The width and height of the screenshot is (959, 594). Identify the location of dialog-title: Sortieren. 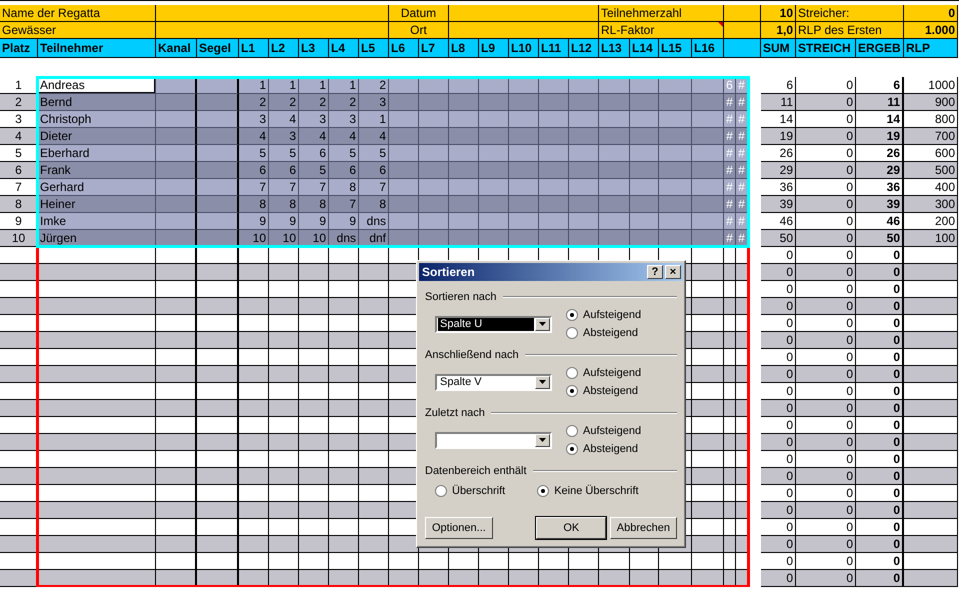
(449, 272).